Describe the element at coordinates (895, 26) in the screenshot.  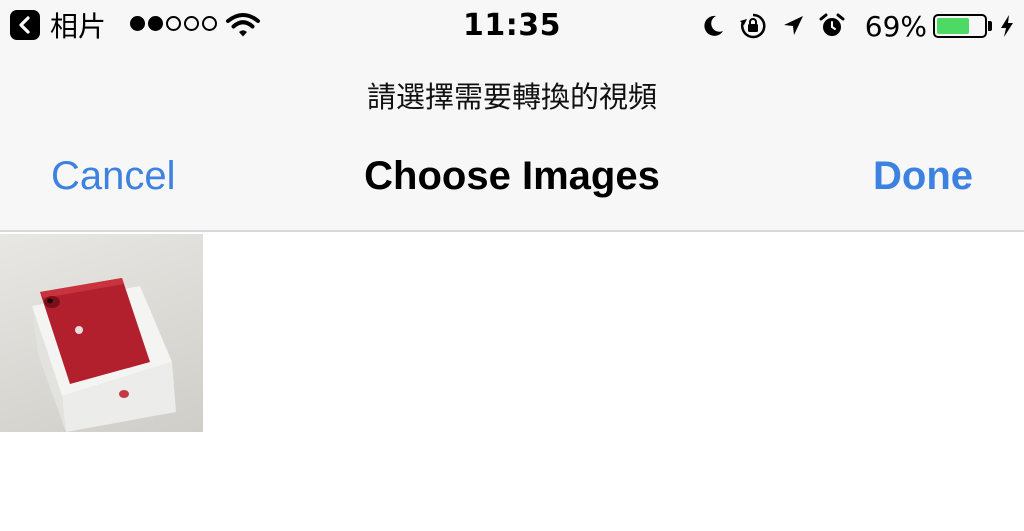
I see `battery-percentage: 69%` at that location.